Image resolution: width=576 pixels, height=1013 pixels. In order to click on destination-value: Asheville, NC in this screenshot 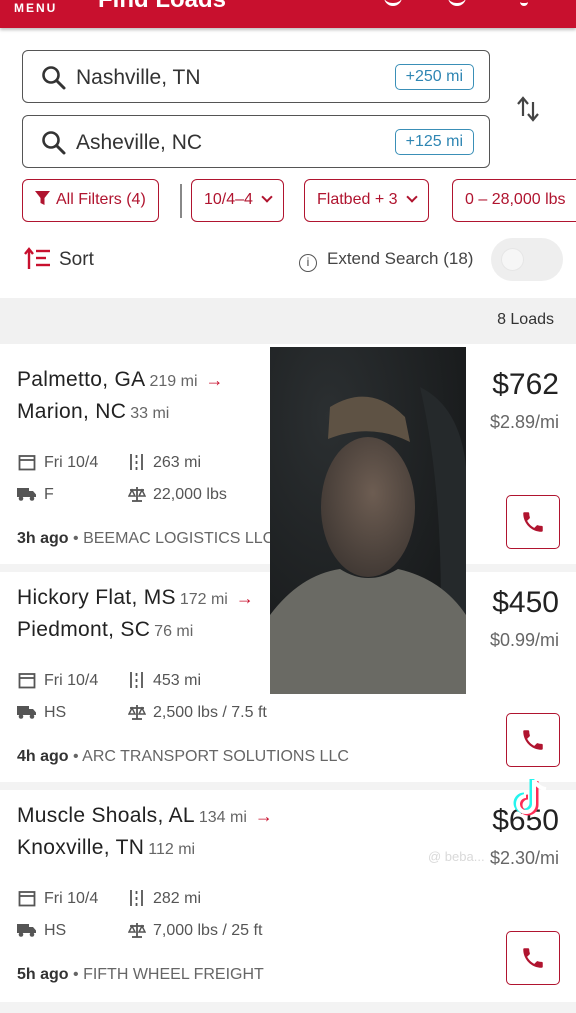, I will do `click(139, 143)`.